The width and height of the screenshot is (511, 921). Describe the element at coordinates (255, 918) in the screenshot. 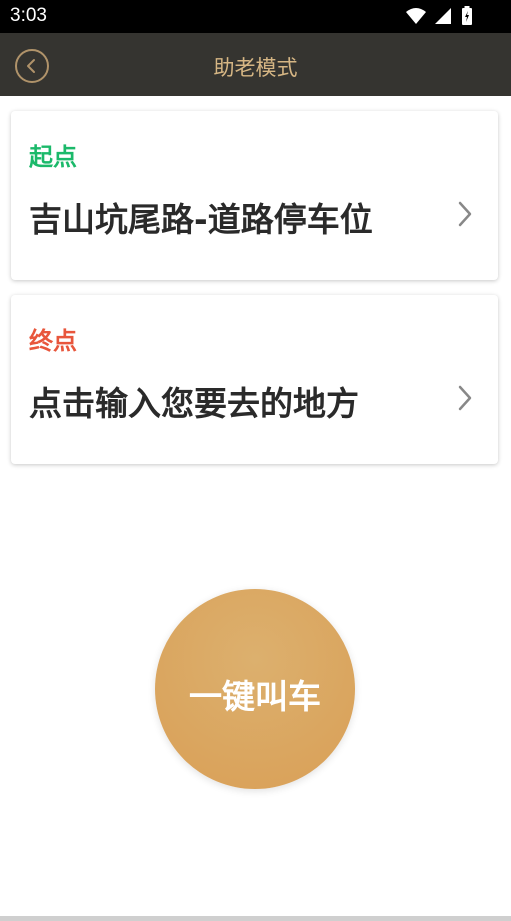

I see `bottom-divider` at that location.